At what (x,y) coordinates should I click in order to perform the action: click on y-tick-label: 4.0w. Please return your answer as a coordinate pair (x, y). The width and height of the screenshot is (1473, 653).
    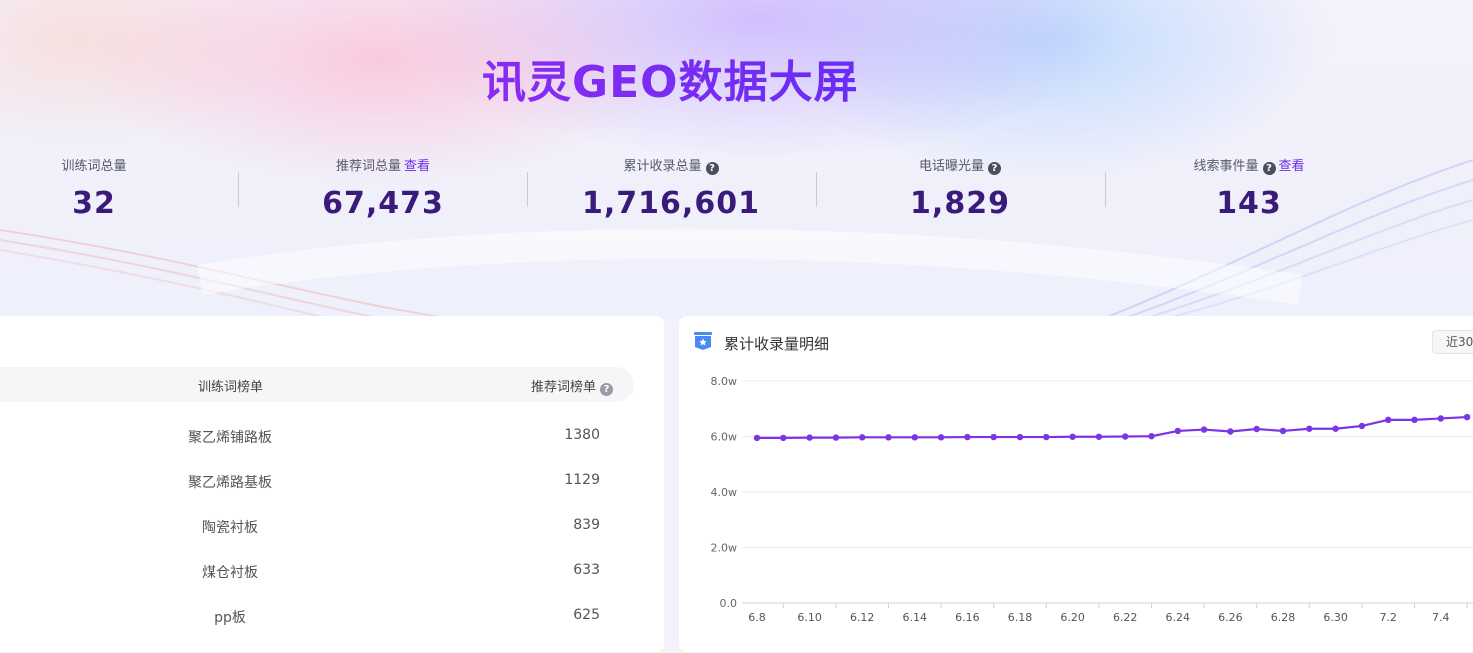
    Looking at the image, I should click on (724, 492).